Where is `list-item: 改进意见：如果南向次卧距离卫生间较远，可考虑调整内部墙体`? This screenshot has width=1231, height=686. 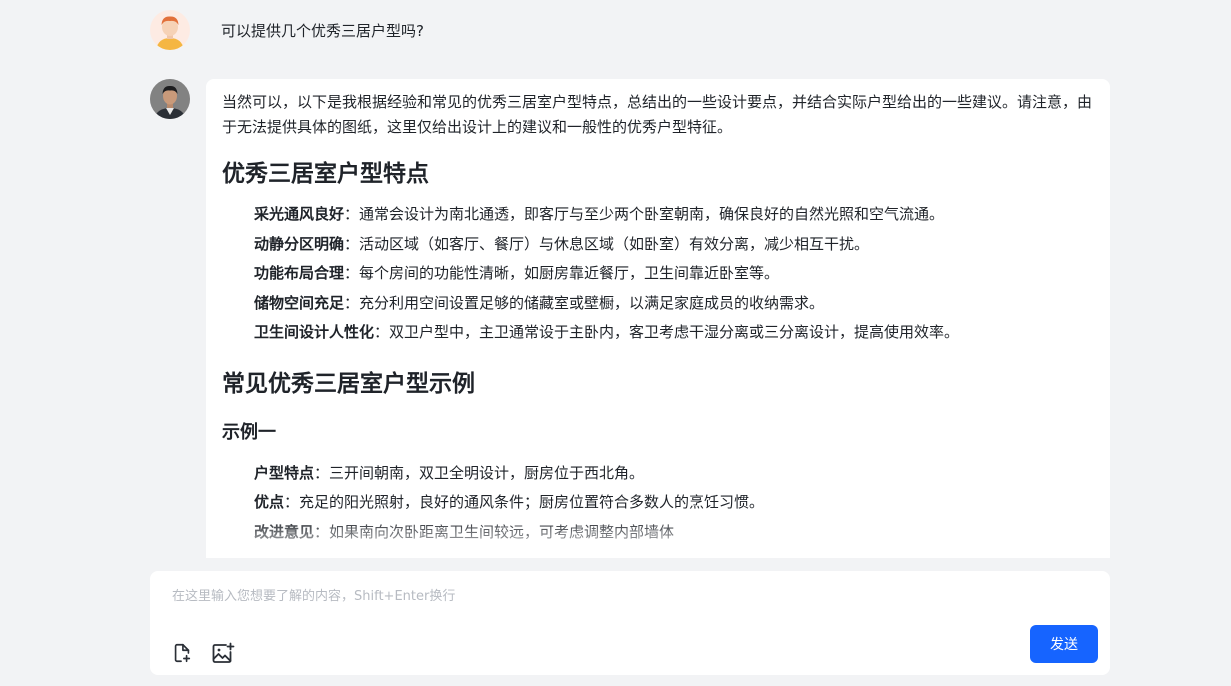 list-item: 改进意见：如果南向次卧距离卫生间较远，可考虑调整内部墙体 is located at coordinates (464, 531).